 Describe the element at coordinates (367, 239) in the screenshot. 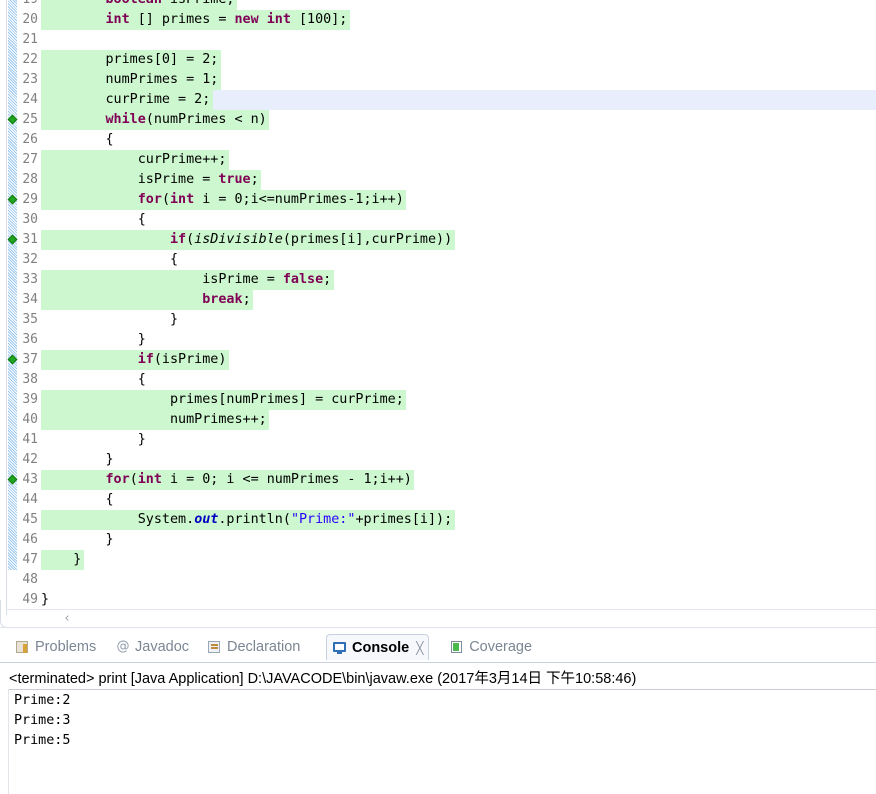

I see `code-token: (primes[i],curPrime))` at that location.